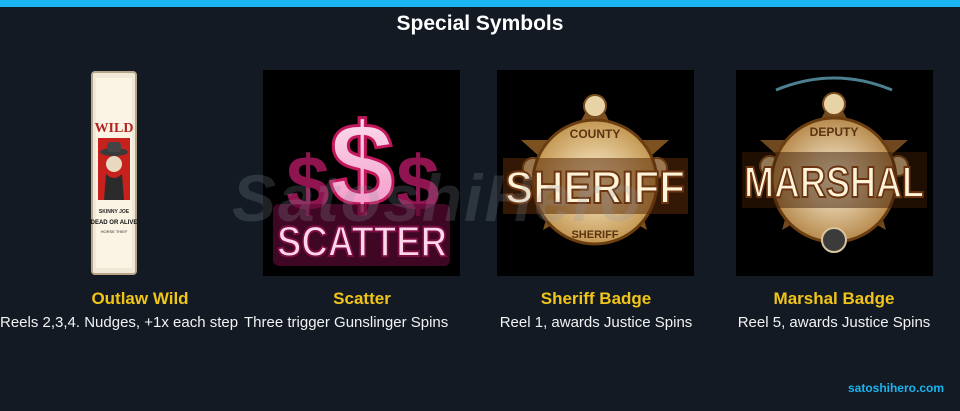  What do you see at coordinates (834, 132) in the screenshot?
I see `marshal-ring-top: DEPUTY` at bounding box center [834, 132].